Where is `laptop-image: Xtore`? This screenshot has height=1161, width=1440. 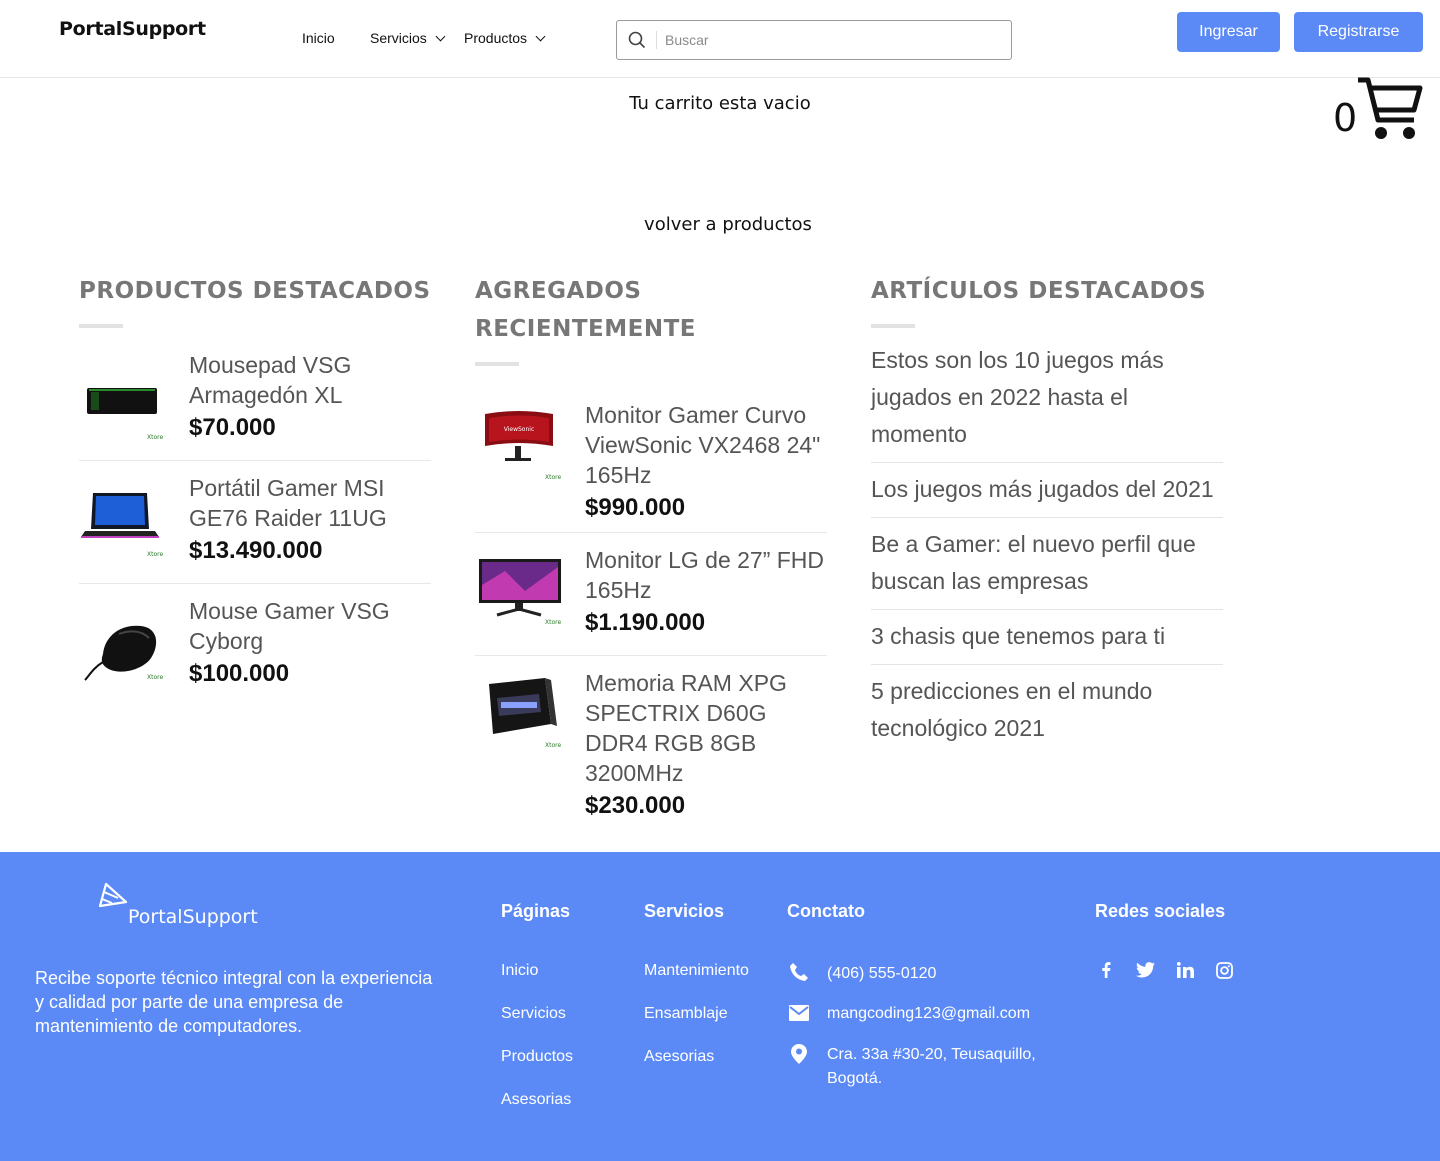 laptop-image: Xtore is located at coordinates (134, 523).